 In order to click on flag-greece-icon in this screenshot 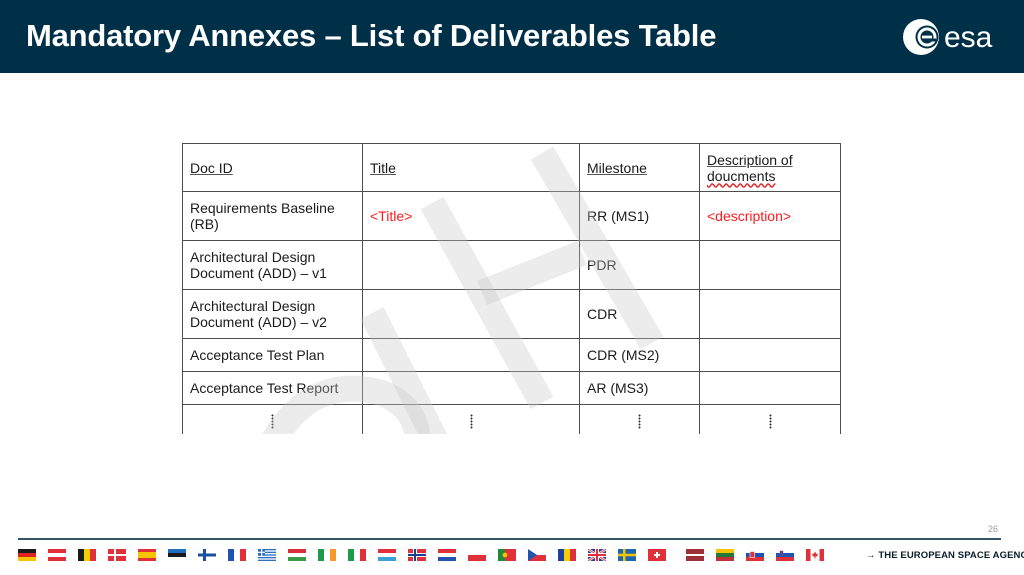, I will do `click(267, 555)`.